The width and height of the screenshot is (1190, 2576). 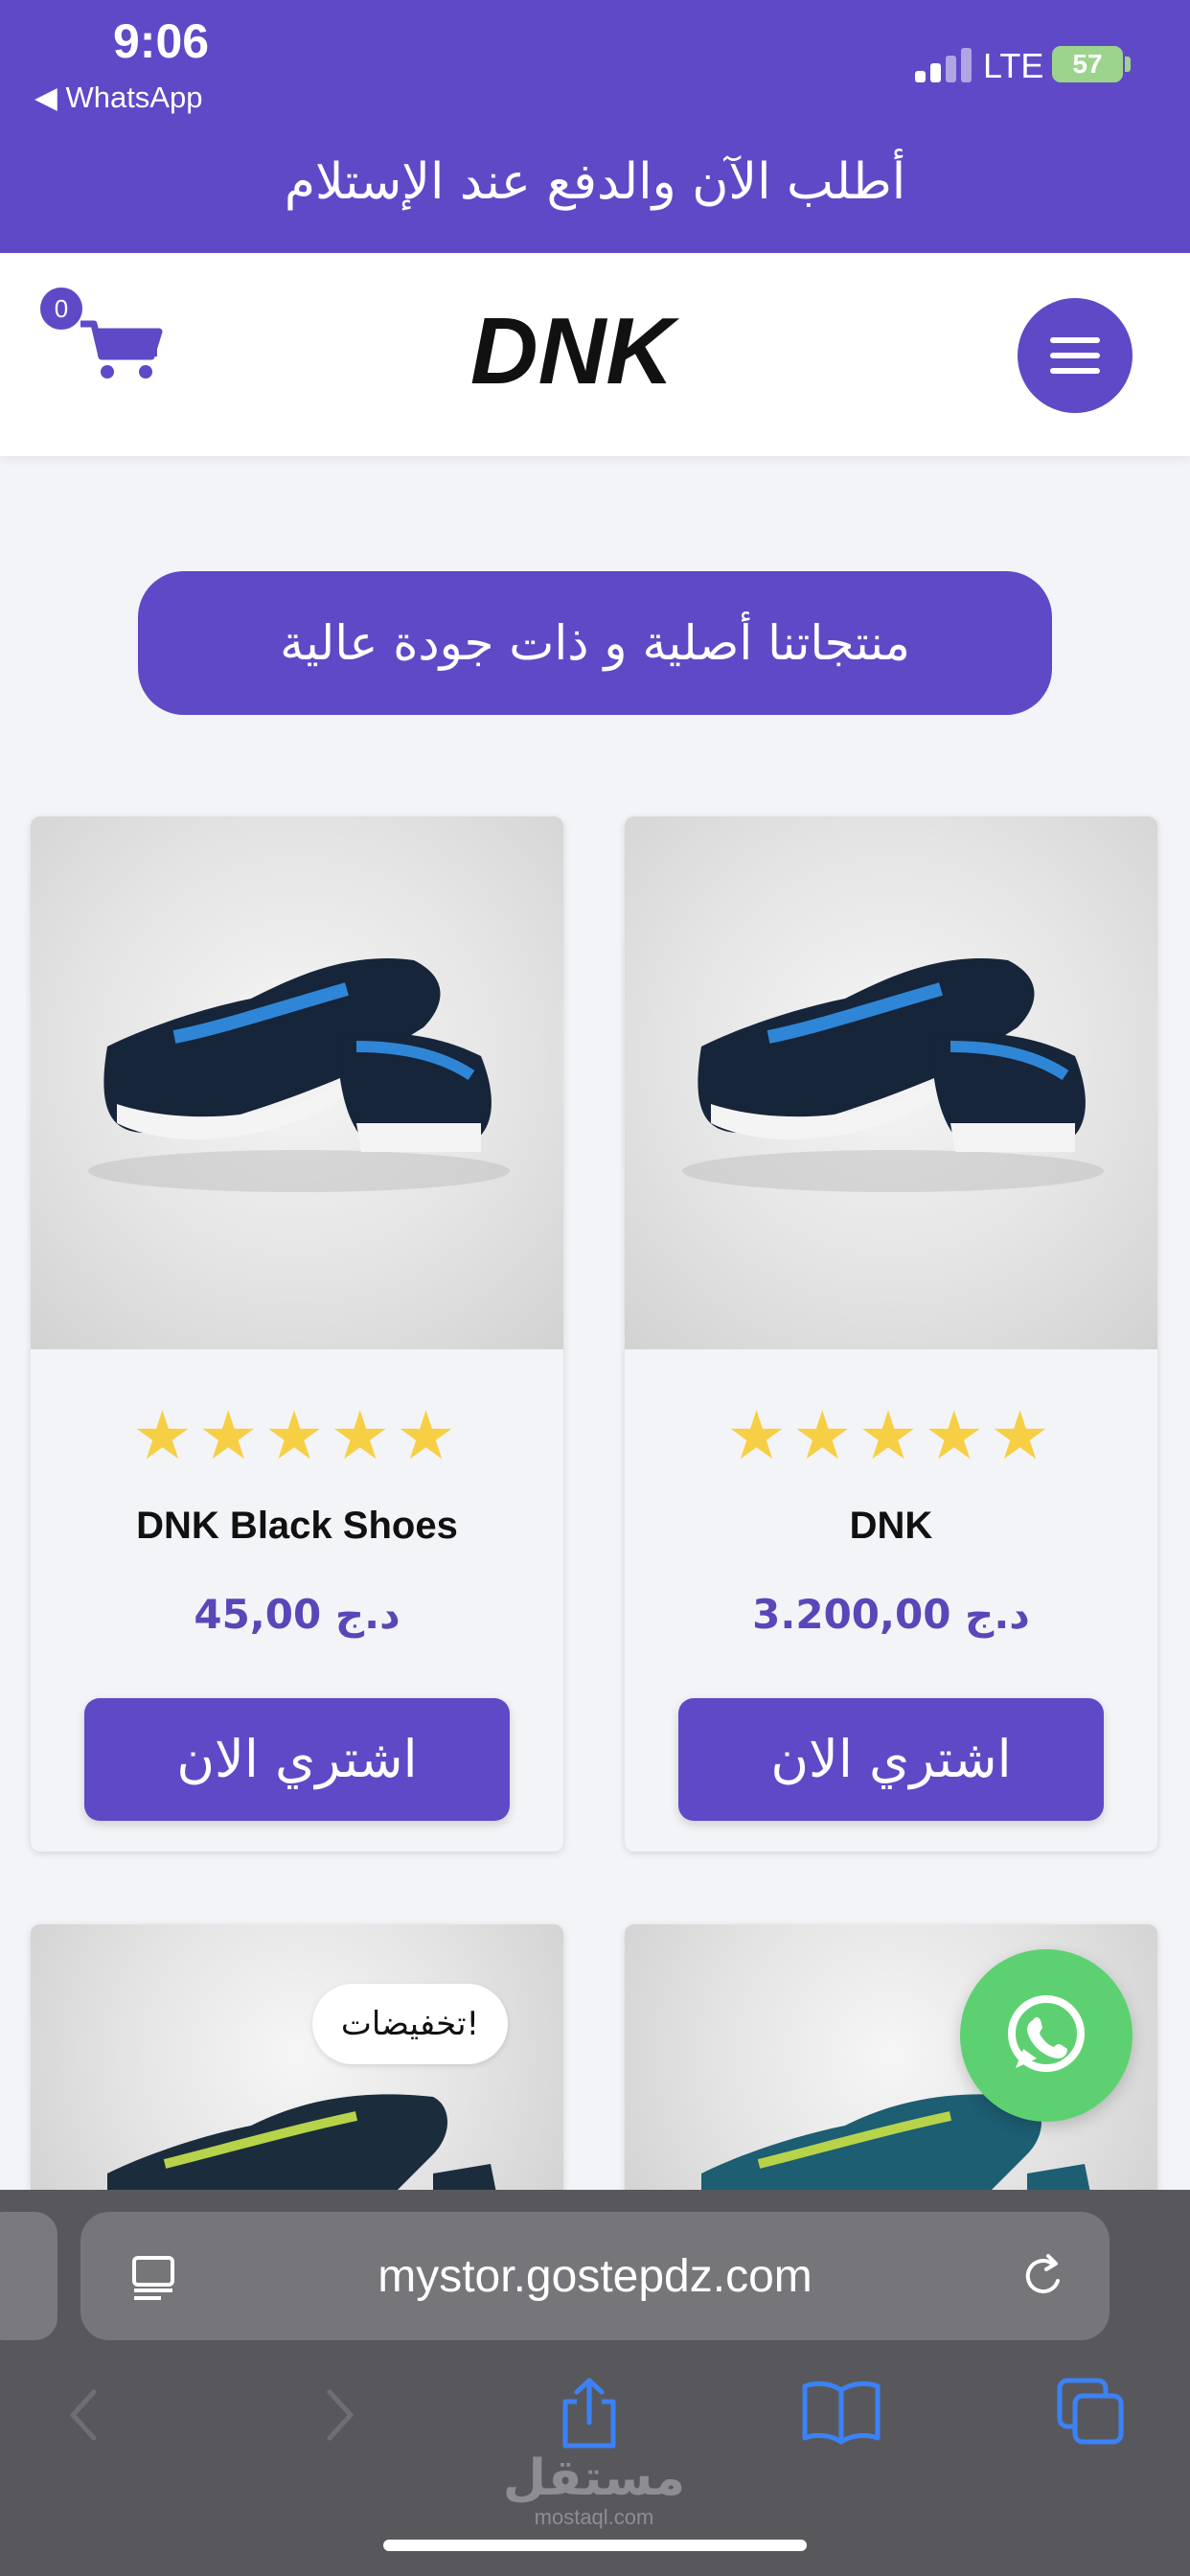 I want to click on product-name: DNK, so click(x=891, y=1526).